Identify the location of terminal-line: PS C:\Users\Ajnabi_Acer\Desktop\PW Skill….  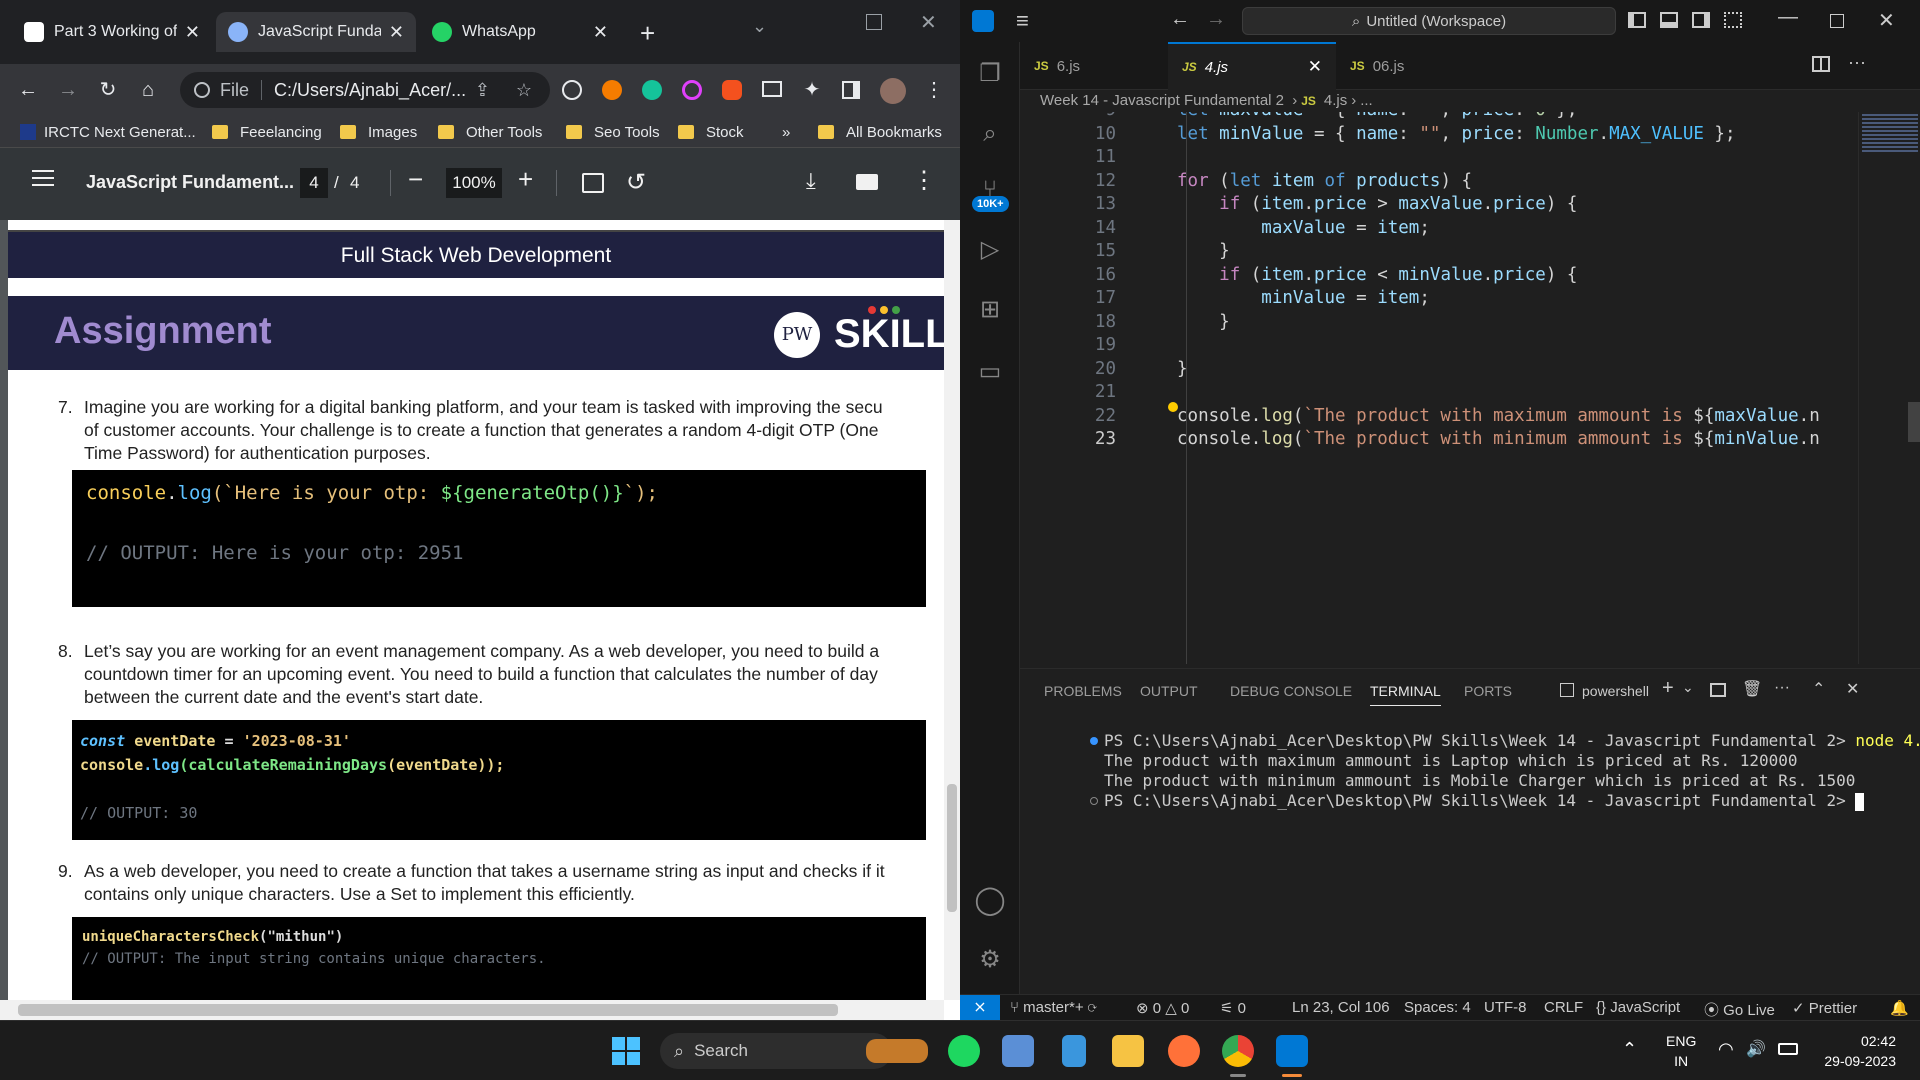
(1484, 801).